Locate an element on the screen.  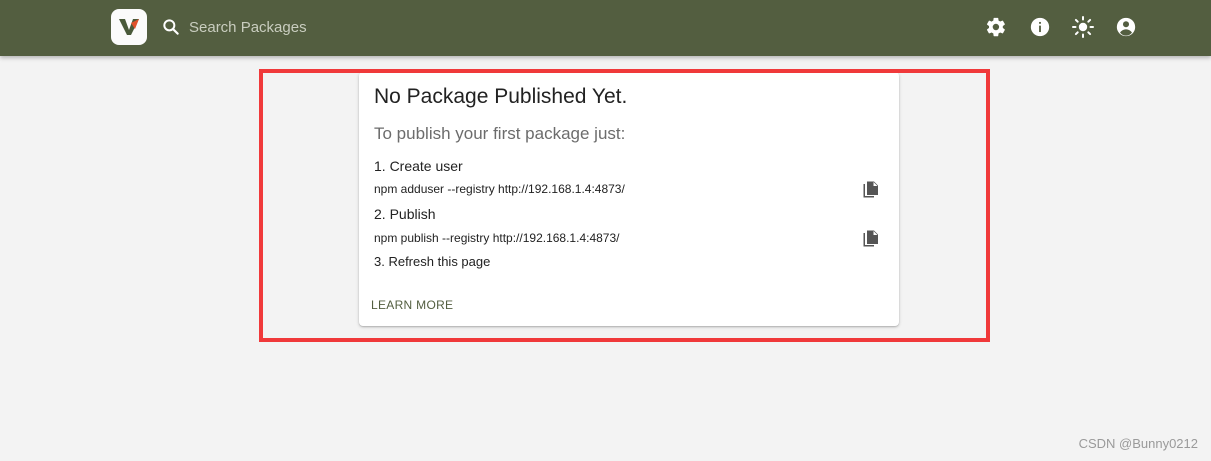
search-input is located at coordinates (339, 27).